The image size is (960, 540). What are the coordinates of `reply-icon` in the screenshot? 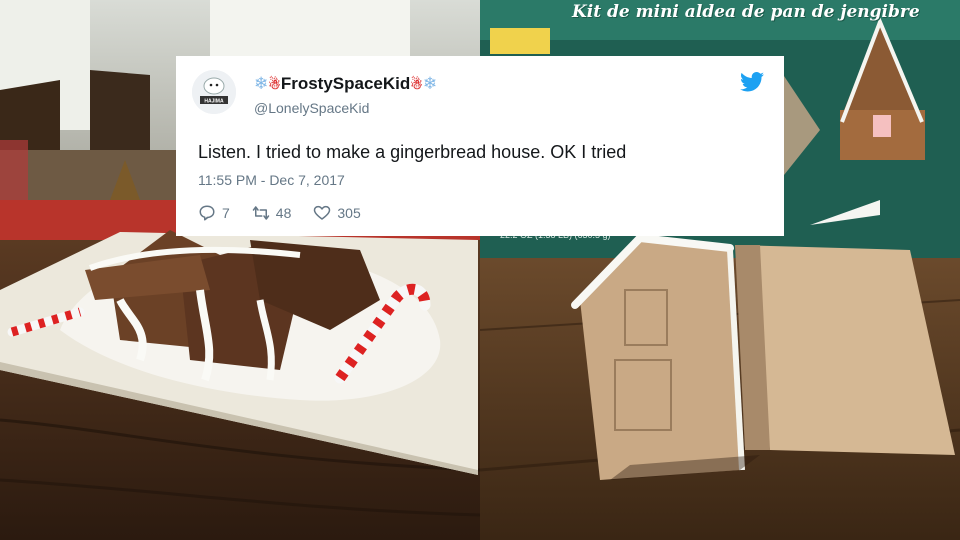 It's located at (207, 213).